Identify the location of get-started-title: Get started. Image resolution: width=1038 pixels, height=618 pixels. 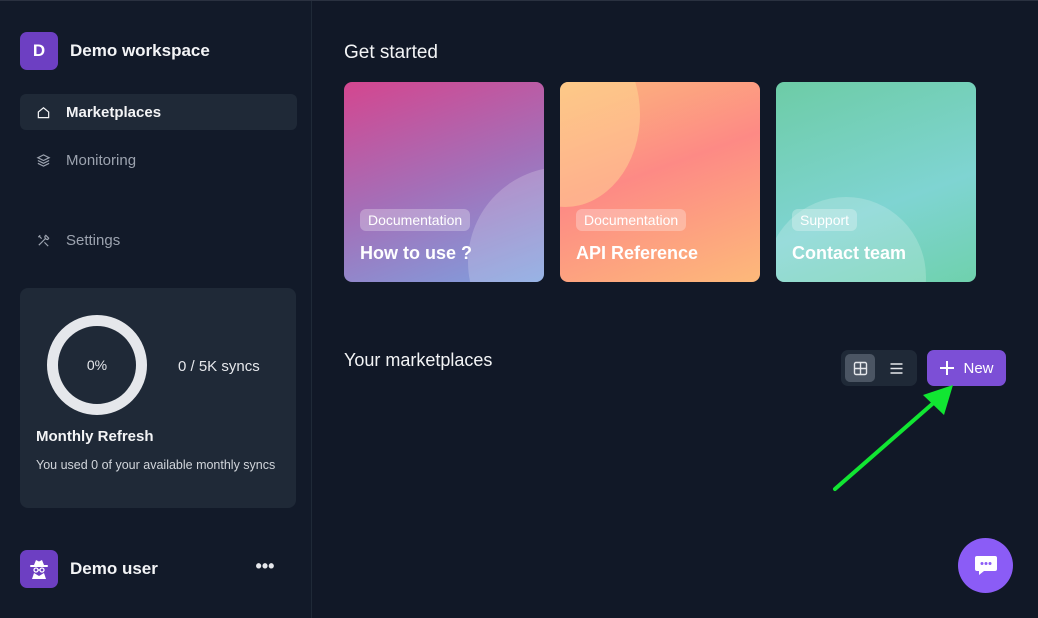
(391, 52).